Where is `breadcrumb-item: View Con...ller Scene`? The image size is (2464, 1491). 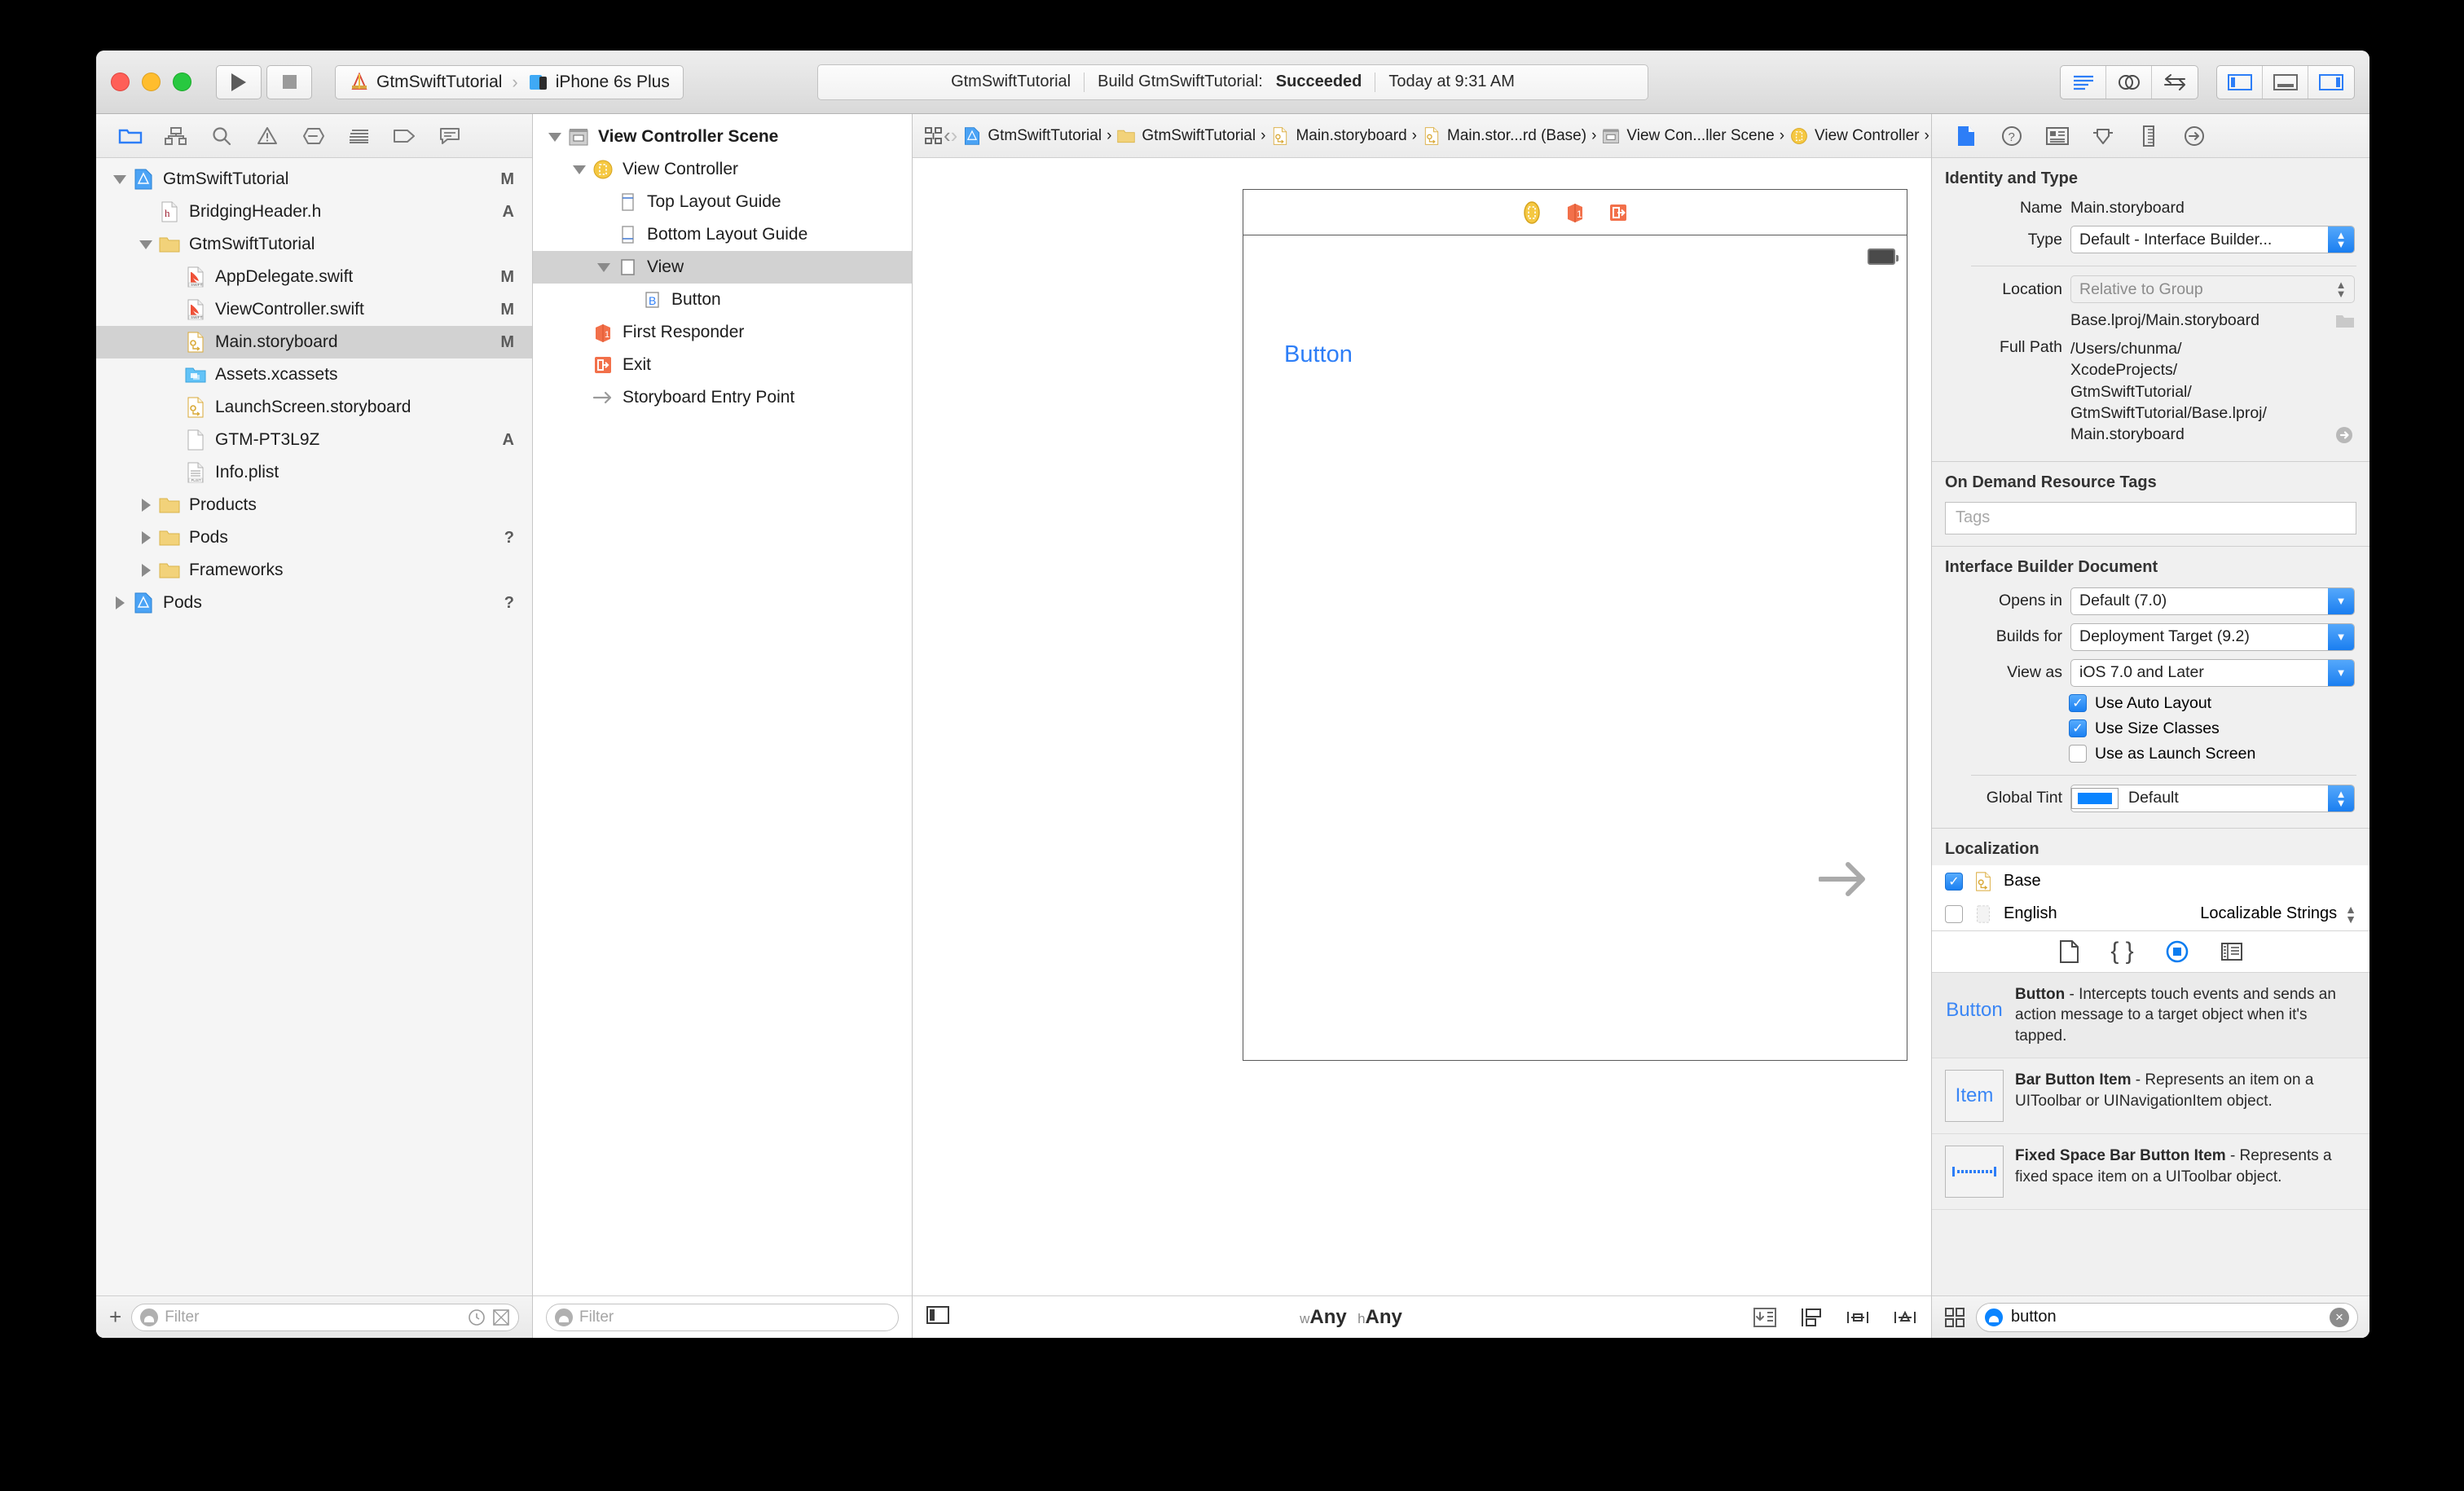
breadcrumb-item: View Con...ller Scene is located at coordinates (1687, 136).